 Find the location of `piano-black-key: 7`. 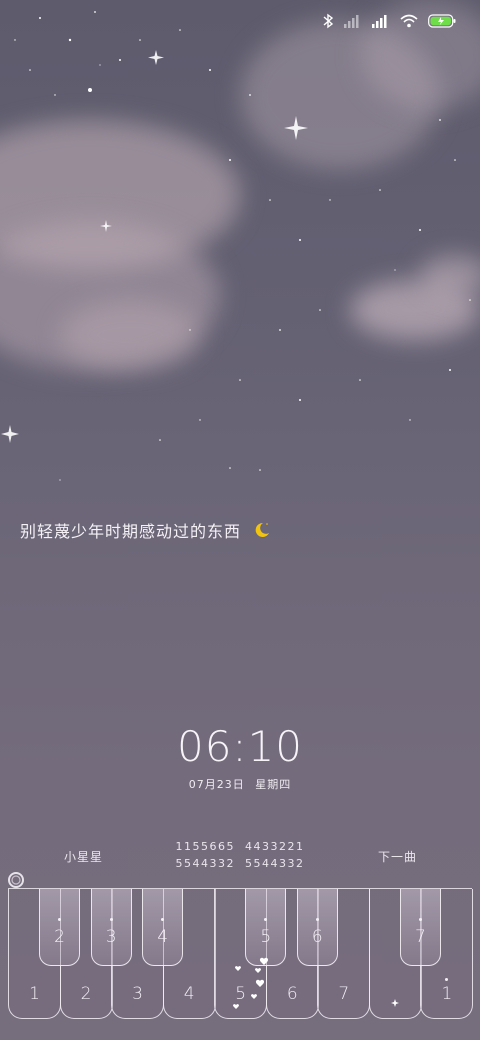

piano-black-key: 7 is located at coordinates (420, 927).